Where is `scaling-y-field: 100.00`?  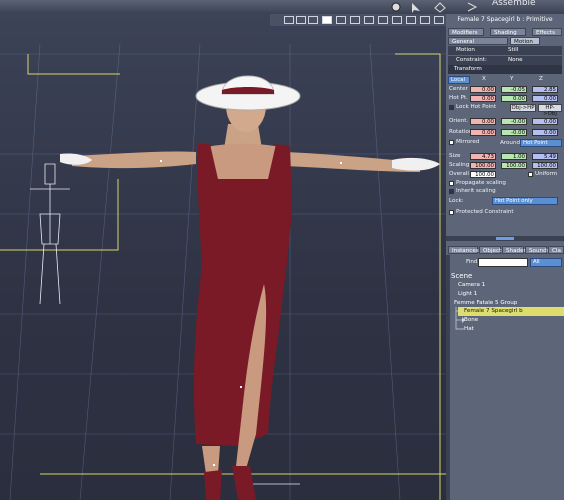 scaling-y-field: 100.00 is located at coordinates (514, 165).